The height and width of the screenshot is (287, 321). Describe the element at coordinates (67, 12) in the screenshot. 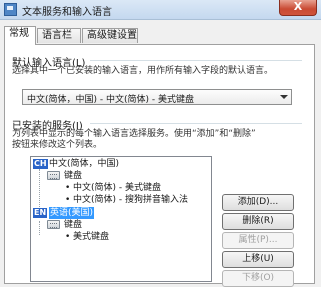

I see `window-title: 文本服务和输入语言` at that location.